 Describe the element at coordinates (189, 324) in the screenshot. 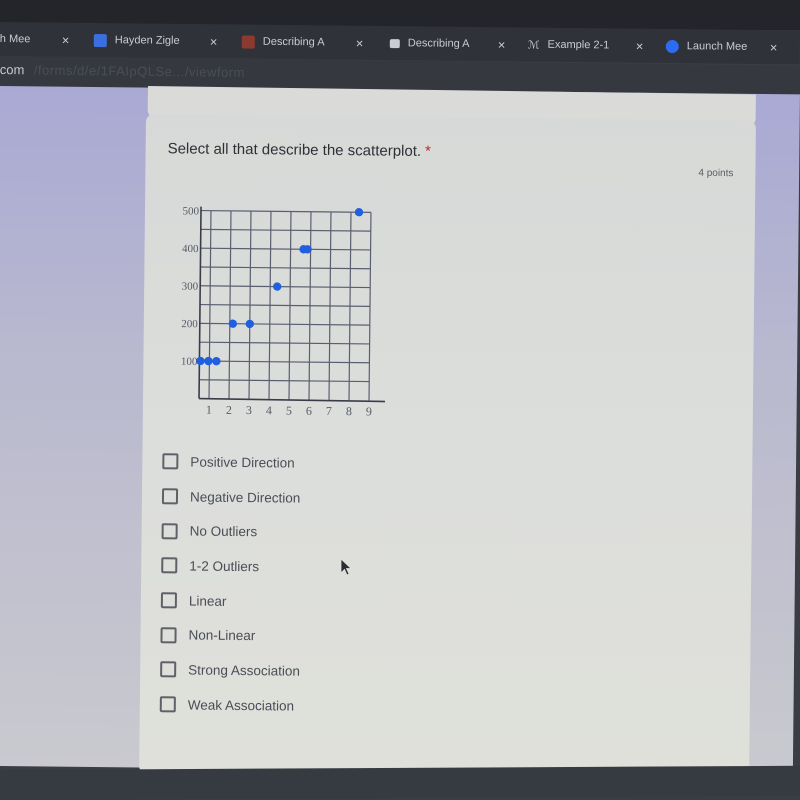

I see `y-tick-label: 200` at that location.